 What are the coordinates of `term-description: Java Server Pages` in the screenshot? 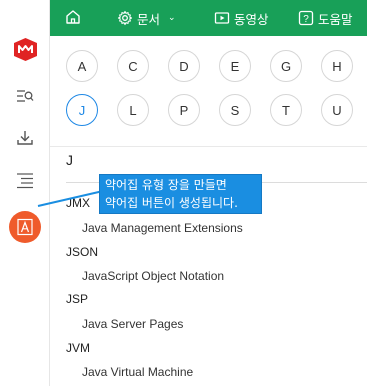 It's located at (133, 324).